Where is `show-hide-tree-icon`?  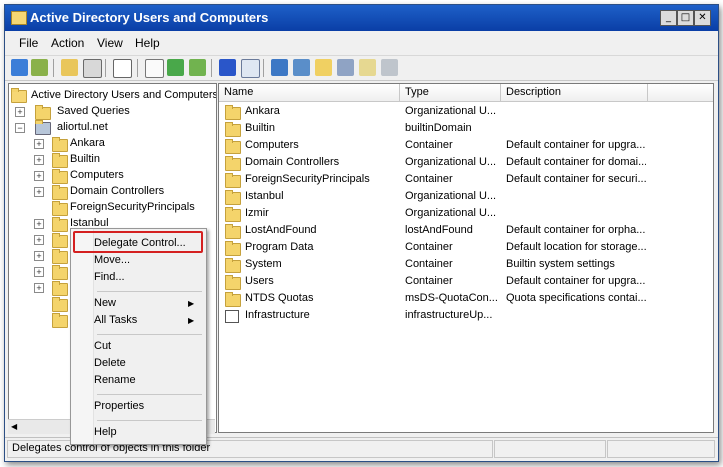
show-hide-tree-icon is located at coordinates (92, 68).